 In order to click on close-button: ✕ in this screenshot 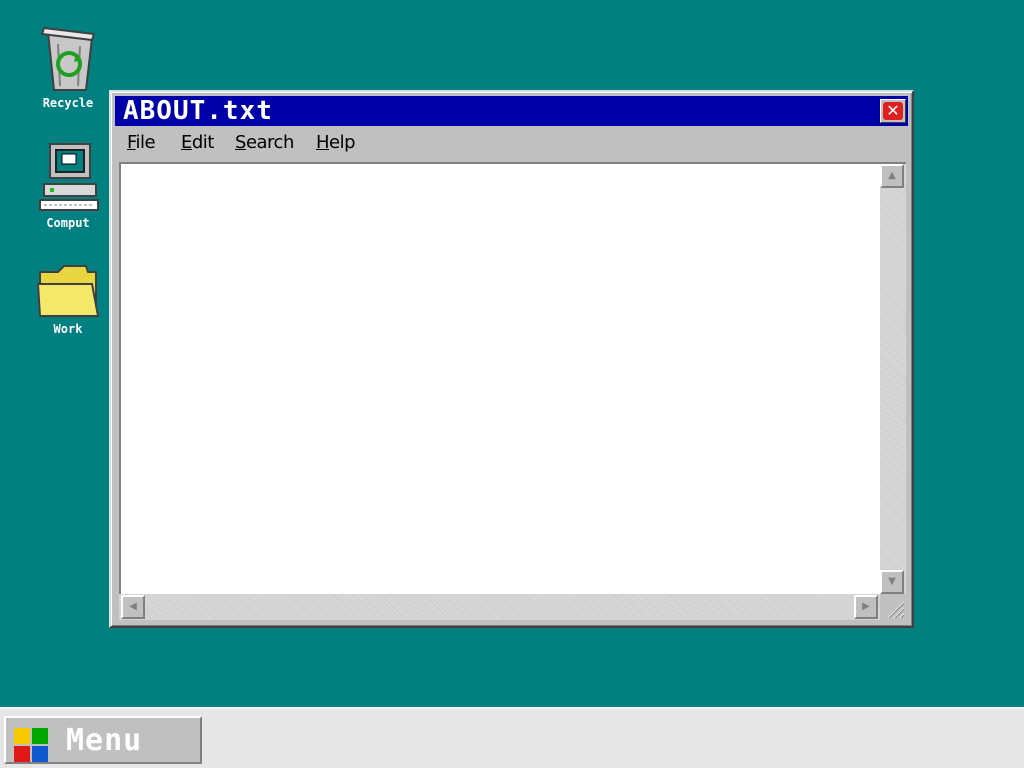, I will do `click(893, 111)`.